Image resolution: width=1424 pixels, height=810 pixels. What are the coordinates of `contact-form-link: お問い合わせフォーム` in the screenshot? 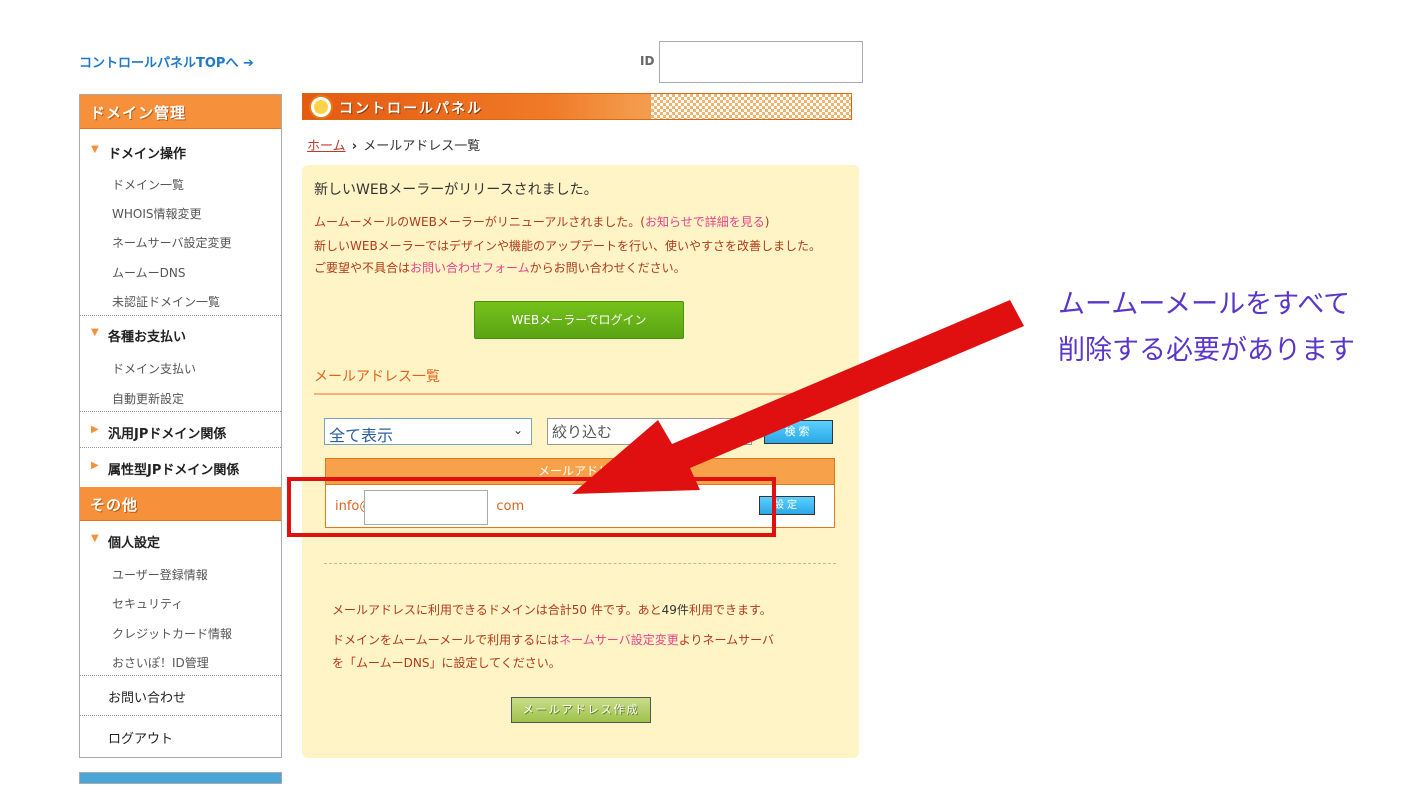 It's located at (470, 268).